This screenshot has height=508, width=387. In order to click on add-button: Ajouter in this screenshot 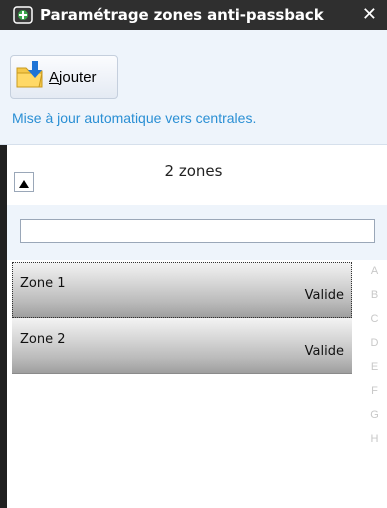, I will do `click(64, 77)`.